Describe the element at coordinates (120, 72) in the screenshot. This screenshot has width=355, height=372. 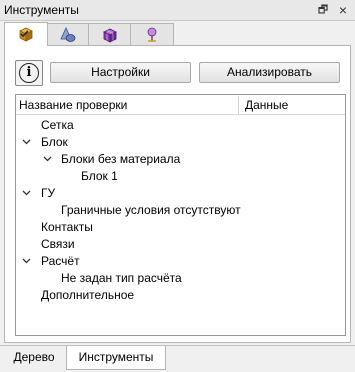
I see `settings-button: Настройки` at that location.